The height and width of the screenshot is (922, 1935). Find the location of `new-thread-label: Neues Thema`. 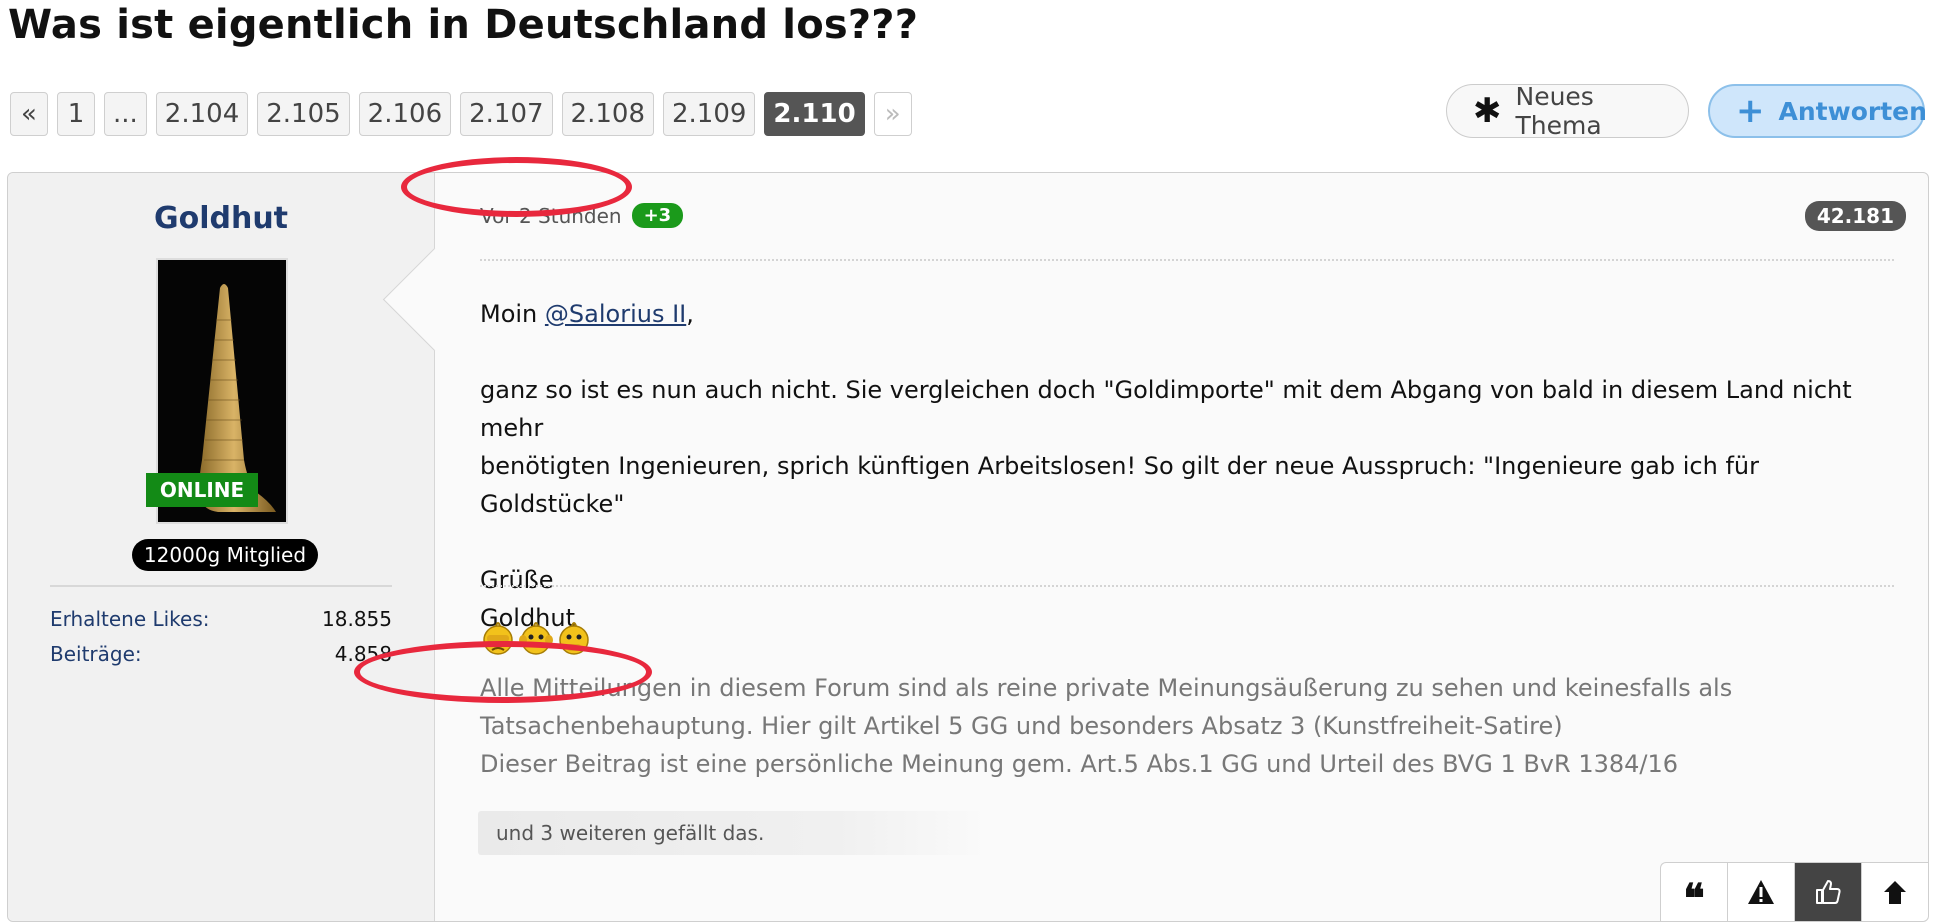

new-thread-label: Neues Thema is located at coordinates (1558, 111).